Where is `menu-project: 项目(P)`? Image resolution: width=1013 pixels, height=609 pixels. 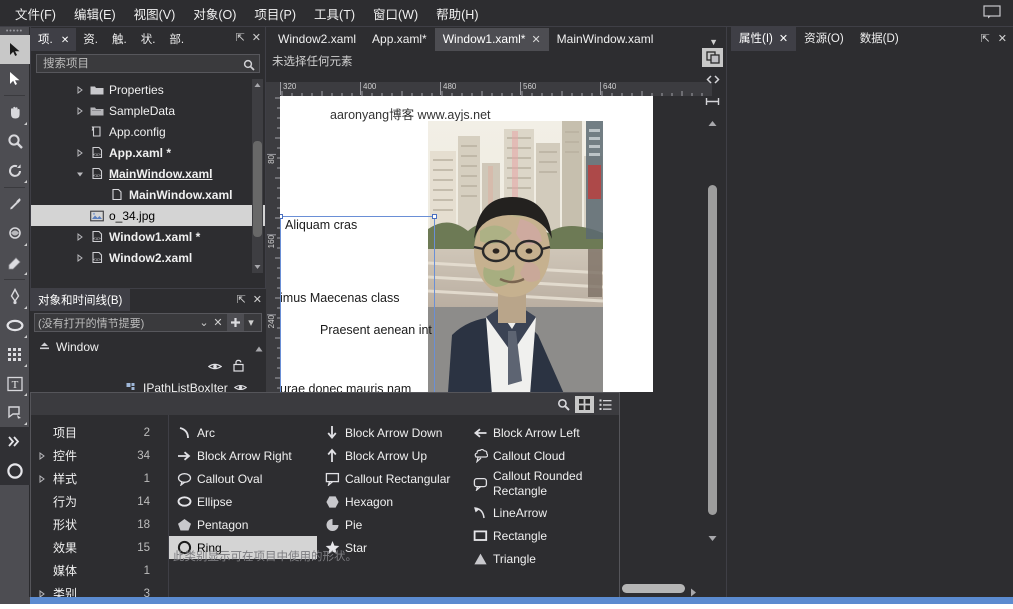 menu-project: 项目(P) is located at coordinates (275, 13).